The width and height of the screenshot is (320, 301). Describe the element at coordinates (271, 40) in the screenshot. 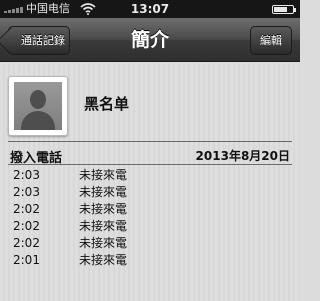

I see `edit-button: 編輯` at that location.